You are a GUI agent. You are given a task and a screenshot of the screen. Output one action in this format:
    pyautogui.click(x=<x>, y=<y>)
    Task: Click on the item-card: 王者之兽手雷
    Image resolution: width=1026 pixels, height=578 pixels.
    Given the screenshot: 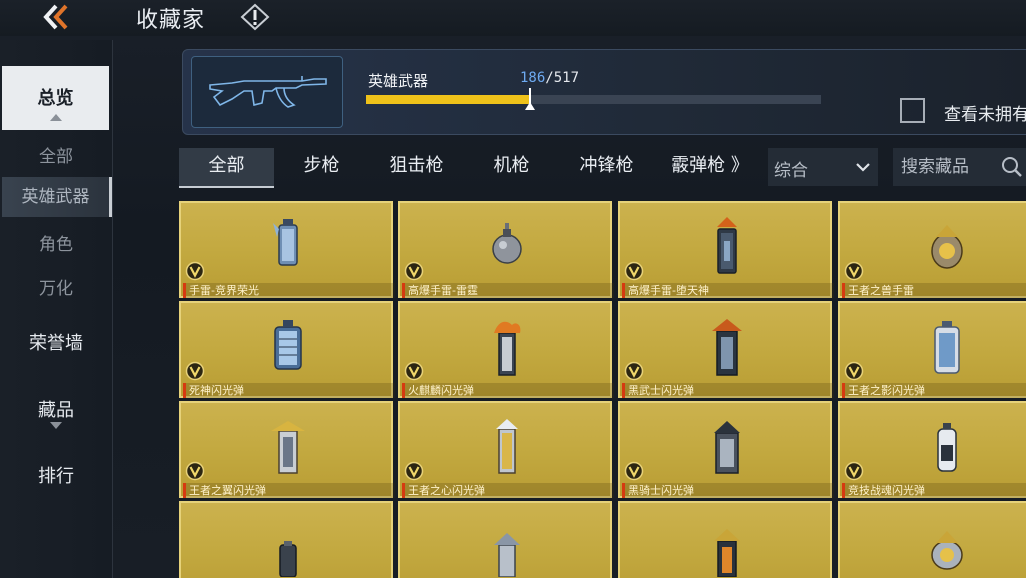 What is the action you would take?
    pyautogui.click(x=932, y=249)
    